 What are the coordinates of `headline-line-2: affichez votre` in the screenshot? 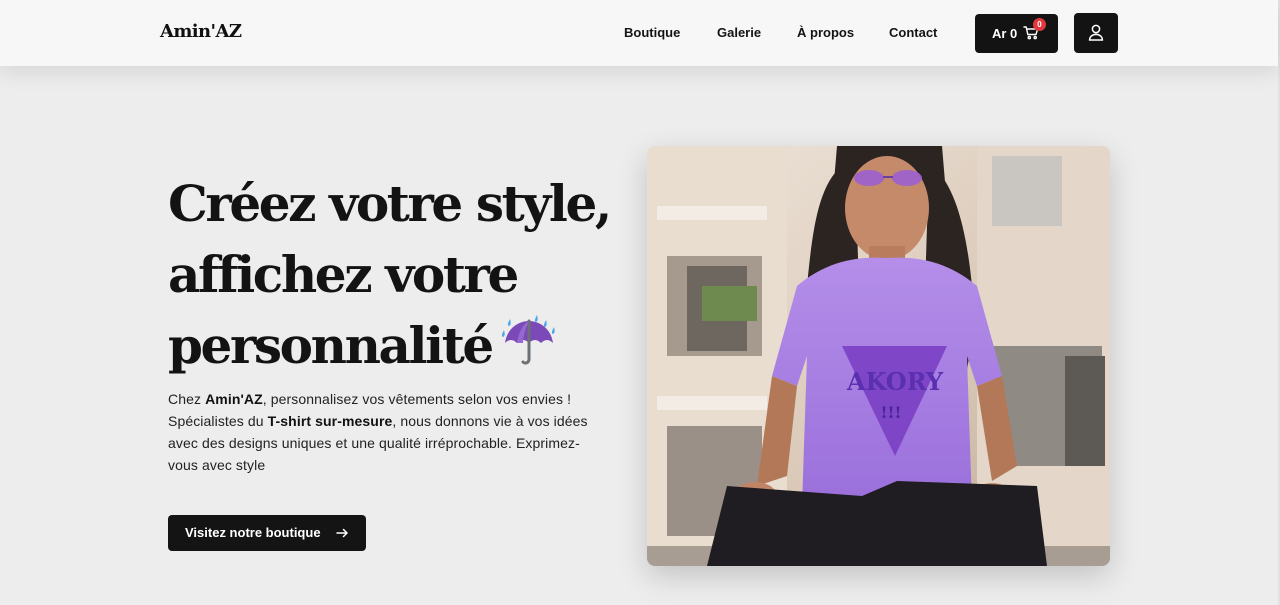 It's located at (343, 274).